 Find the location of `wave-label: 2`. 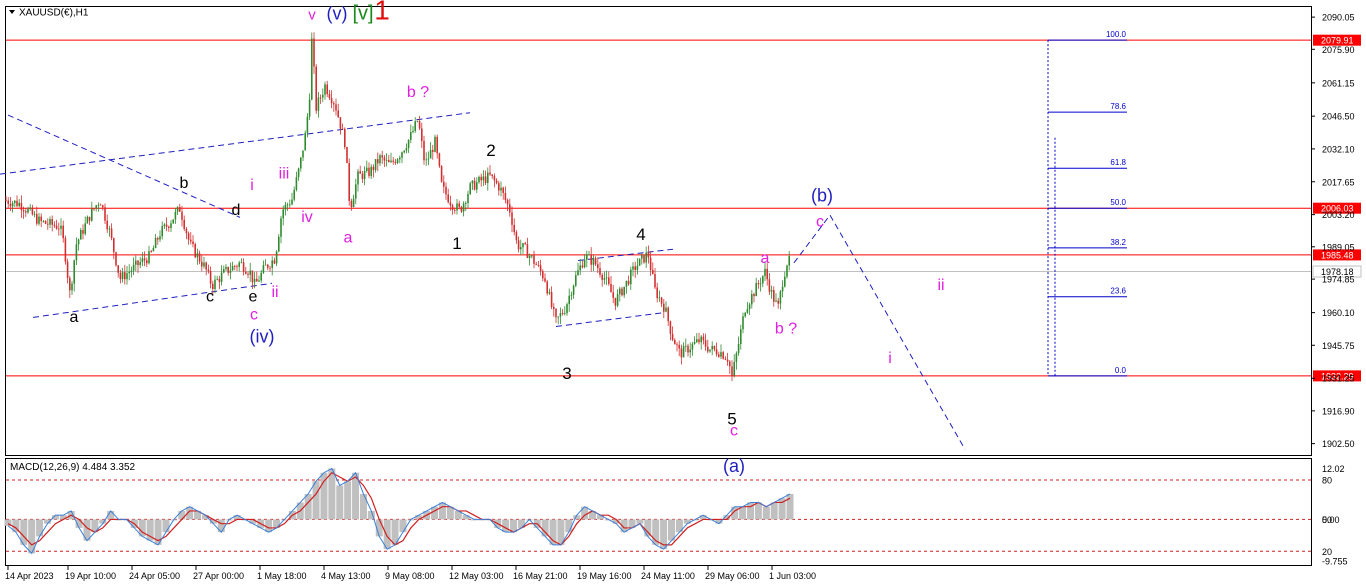

wave-label: 2 is located at coordinates (490, 150).